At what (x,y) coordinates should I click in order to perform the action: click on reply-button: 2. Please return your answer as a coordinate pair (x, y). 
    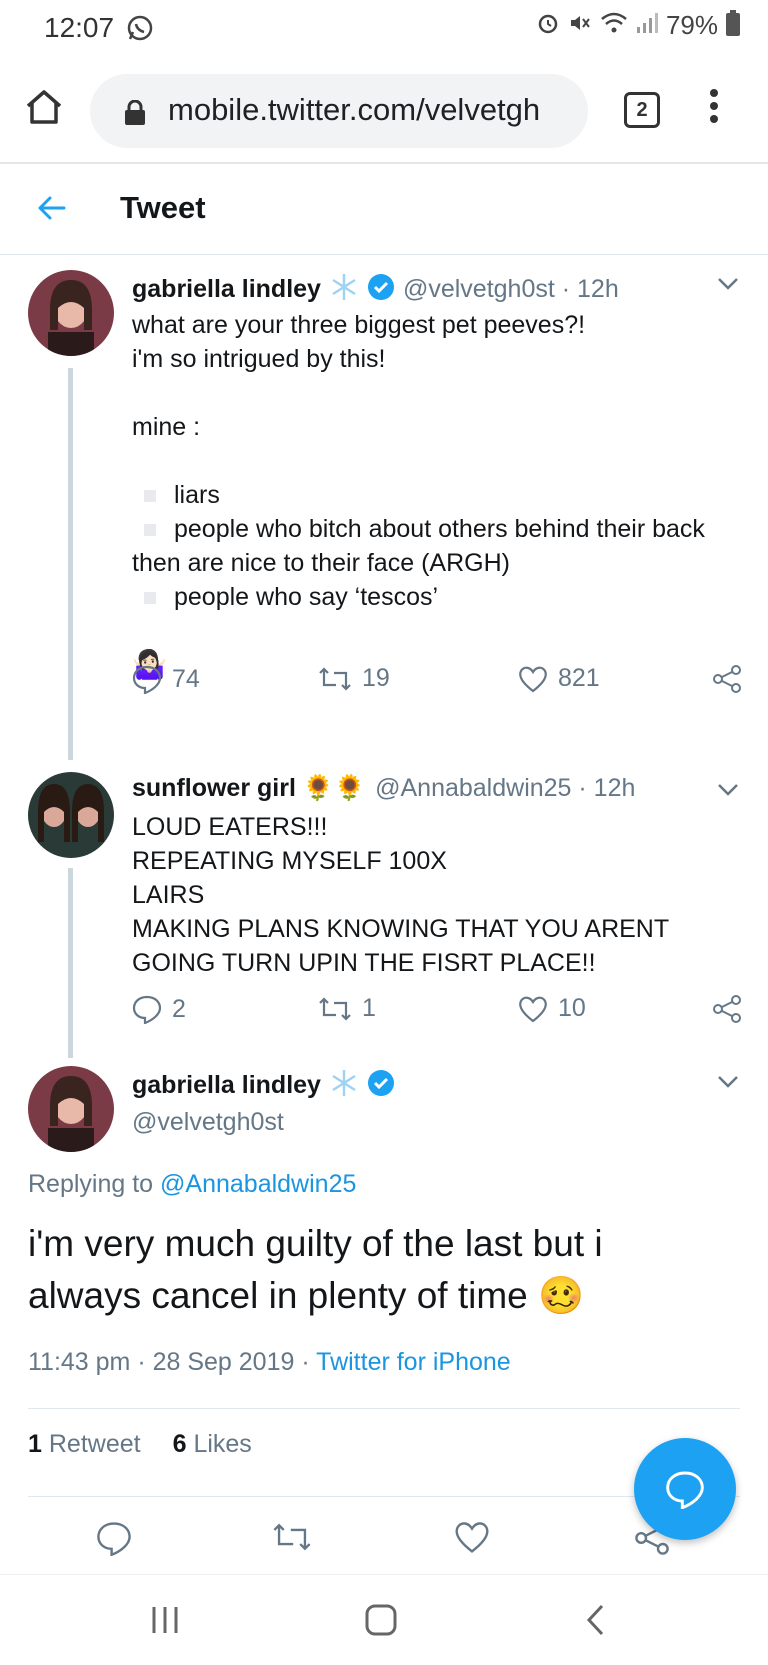
    Looking at the image, I should click on (159, 1009).